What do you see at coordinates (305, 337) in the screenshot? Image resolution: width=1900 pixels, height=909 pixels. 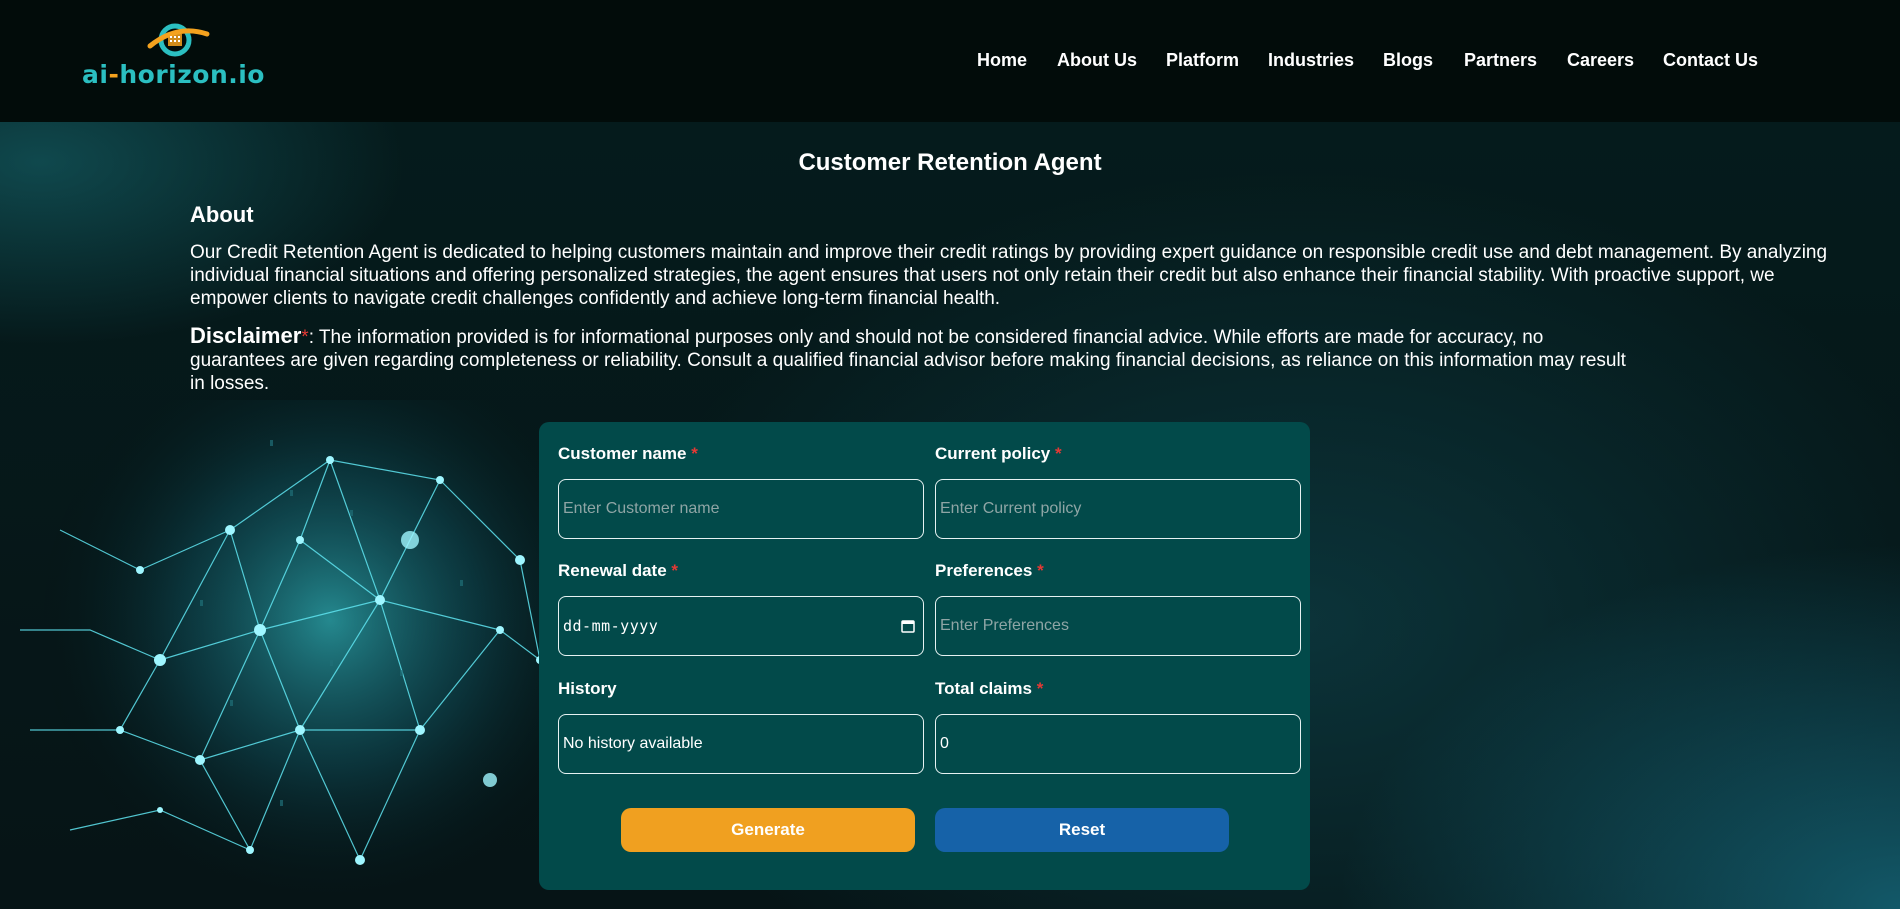 I see `disclaimer-asterisk: *` at bounding box center [305, 337].